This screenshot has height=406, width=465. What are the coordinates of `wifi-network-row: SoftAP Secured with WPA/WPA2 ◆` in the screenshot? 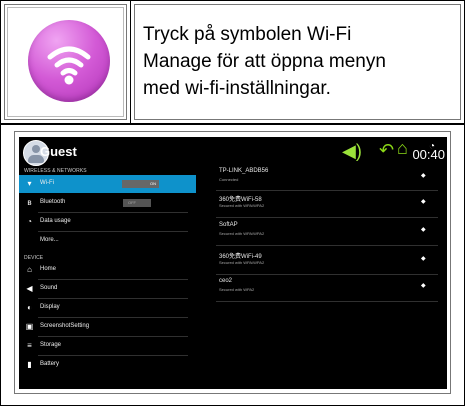 It's located at (322, 233).